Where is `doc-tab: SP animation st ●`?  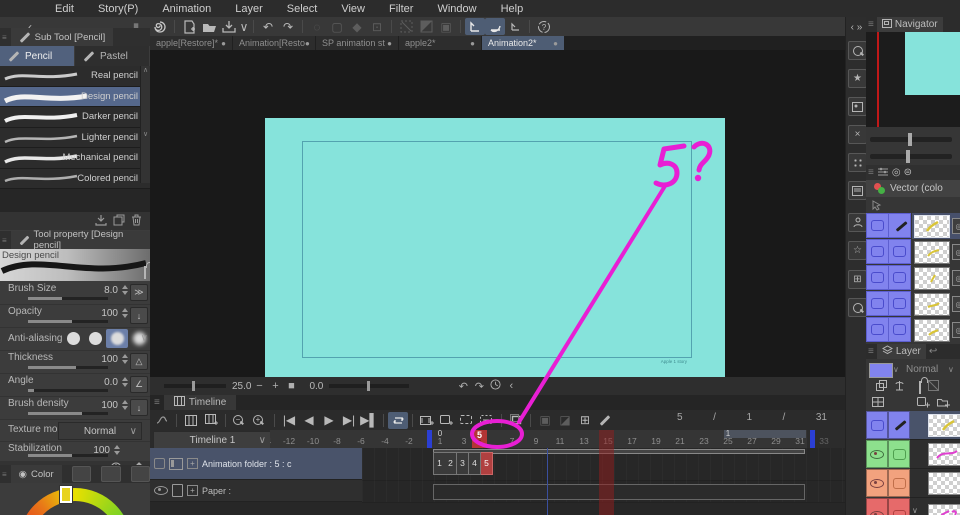
doc-tab: SP animation st ● is located at coordinates (357, 43).